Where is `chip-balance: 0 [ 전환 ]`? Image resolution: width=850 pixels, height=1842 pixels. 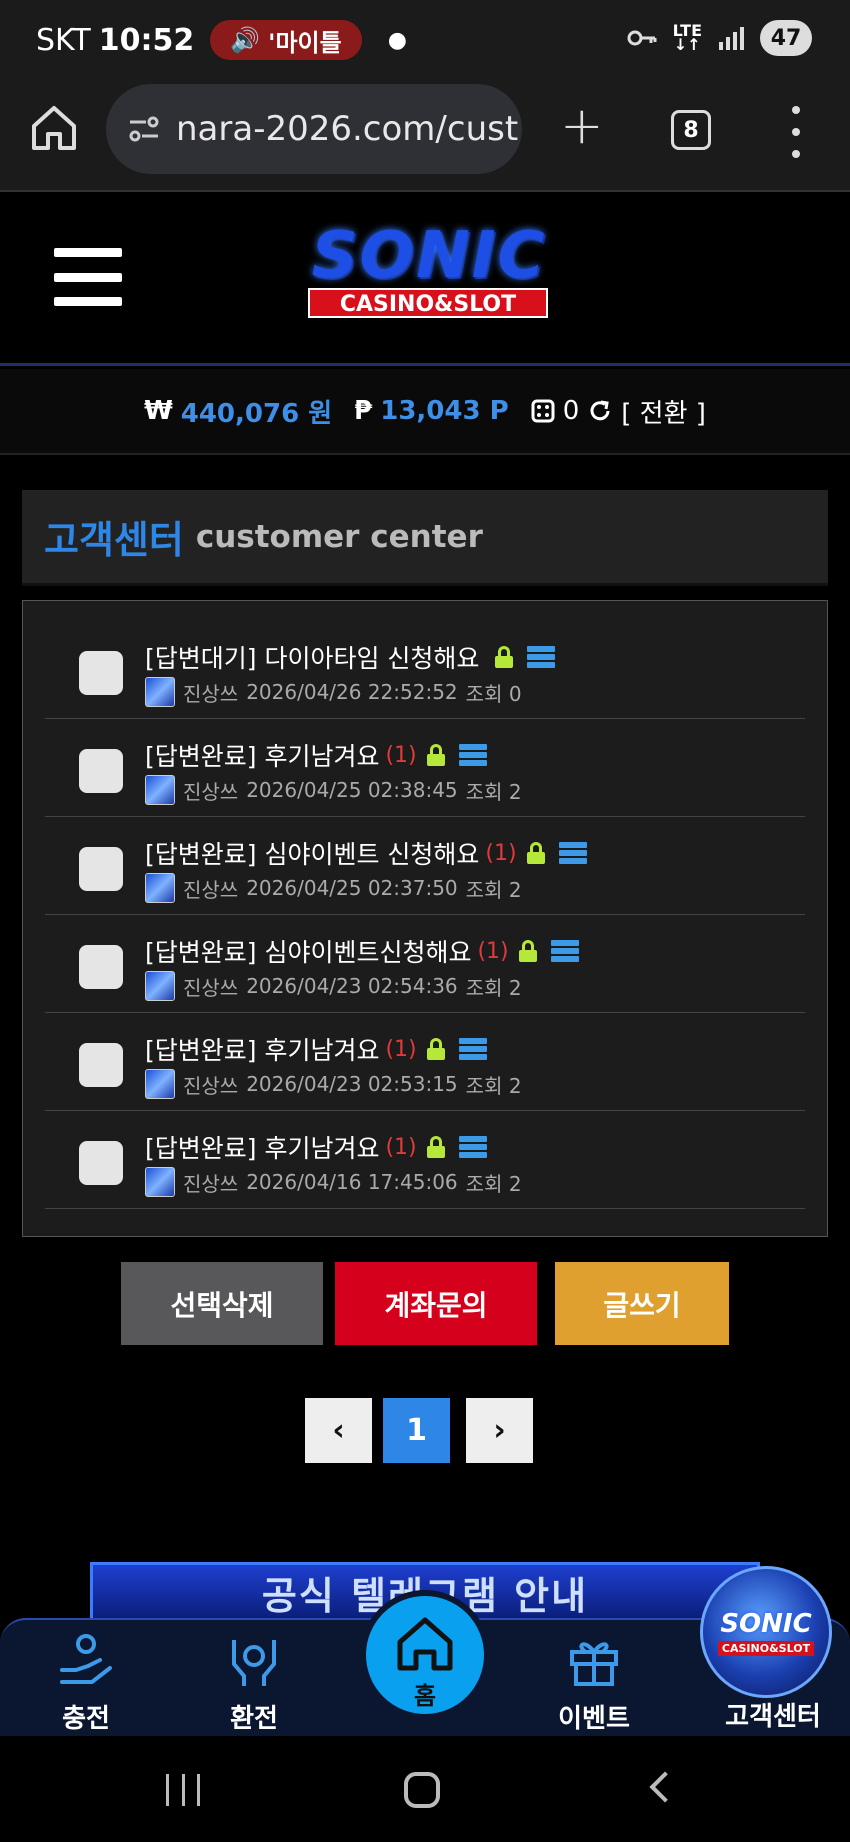 chip-balance: 0 [ 전환 ] is located at coordinates (618, 411).